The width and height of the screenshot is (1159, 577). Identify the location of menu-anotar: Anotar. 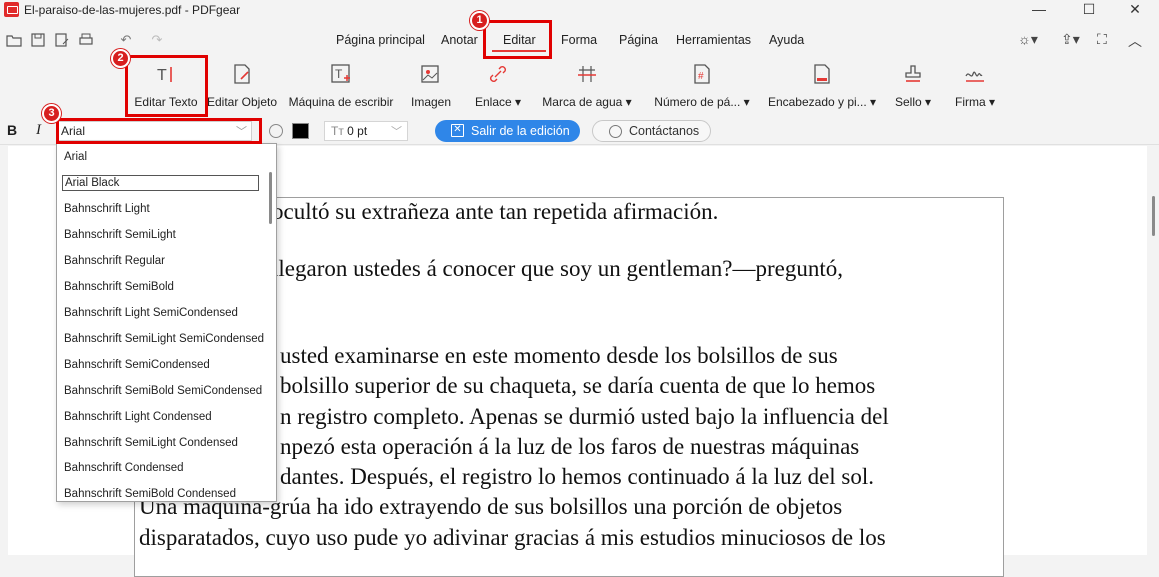
(459, 40).